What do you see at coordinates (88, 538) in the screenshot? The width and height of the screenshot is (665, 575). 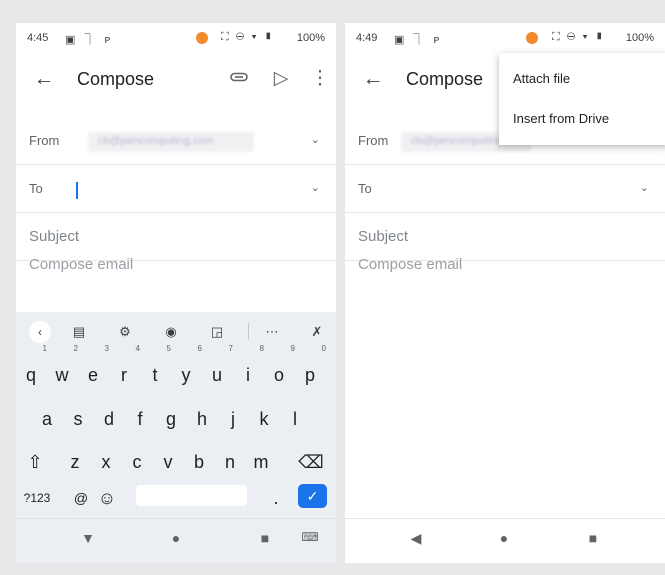 I see `nav-back-icon: ▼` at bounding box center [88, 538].